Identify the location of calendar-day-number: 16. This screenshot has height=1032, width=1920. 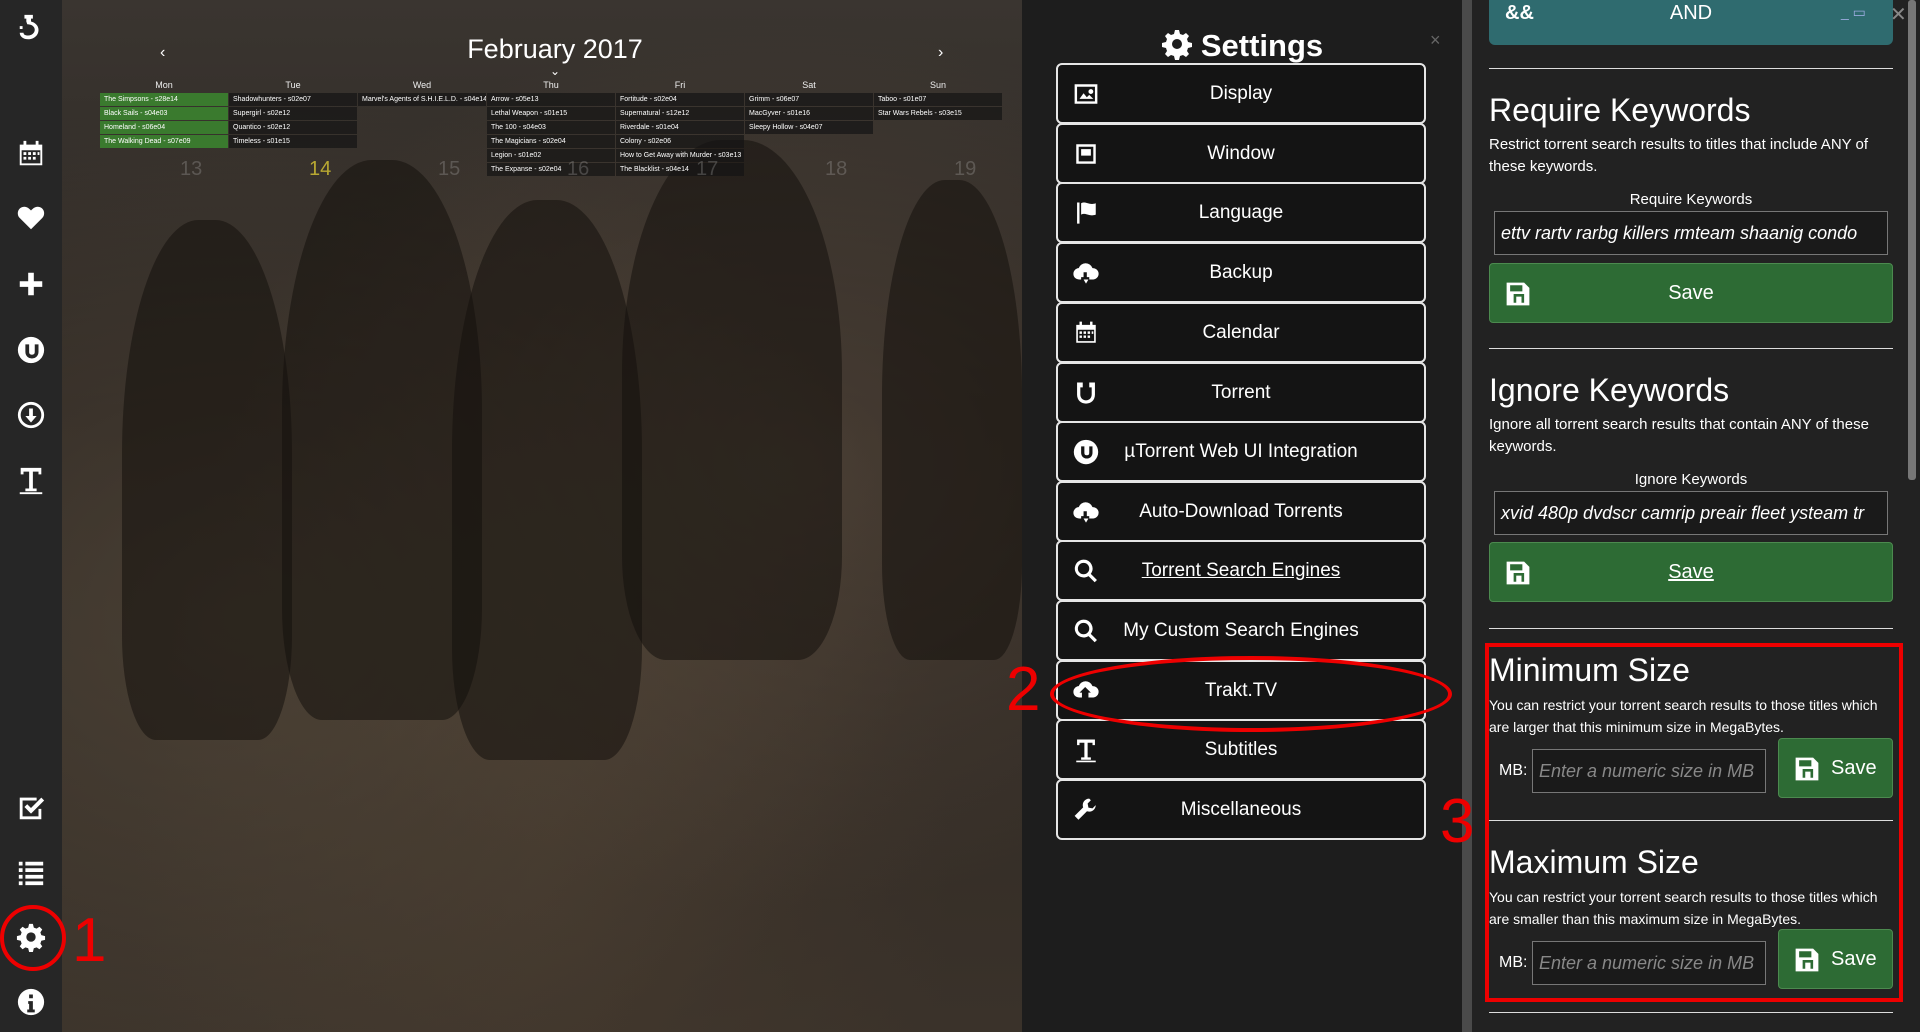
(578, 169).